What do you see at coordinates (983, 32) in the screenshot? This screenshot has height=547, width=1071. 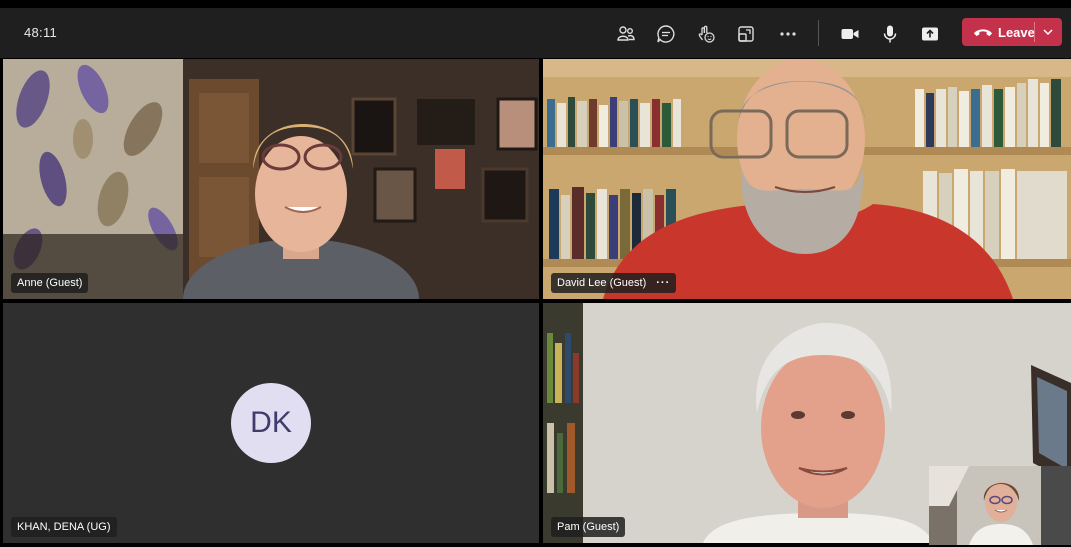 I see `hang-up-icon` at bounding box center [983, 32].